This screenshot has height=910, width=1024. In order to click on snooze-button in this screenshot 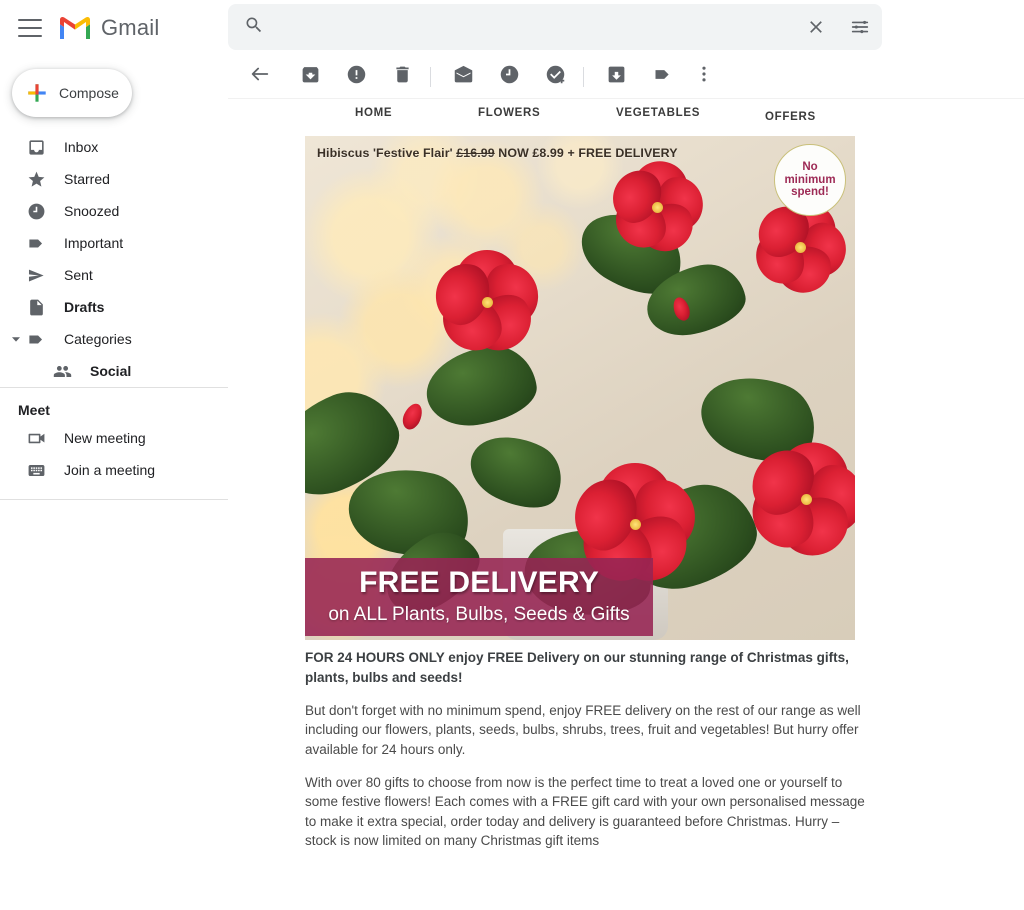, I will do `click(509, 77)`.